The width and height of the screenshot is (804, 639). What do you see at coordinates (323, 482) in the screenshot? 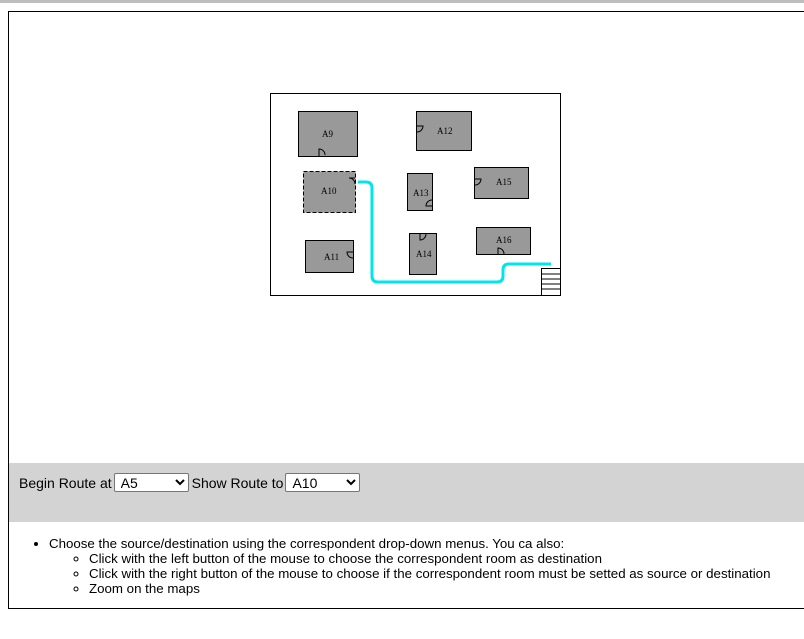
I see `show-route-select: A10` at bounding box center [323, 482].